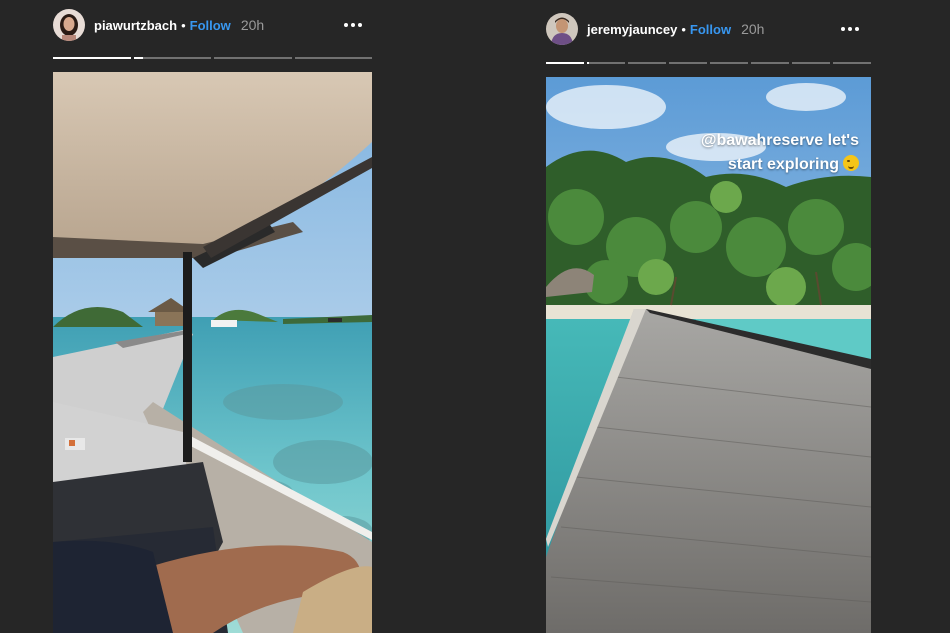  Describe the element at coordinates (851, 163) in the screenshot. I see `winking-face-emoji-icon` at that location.